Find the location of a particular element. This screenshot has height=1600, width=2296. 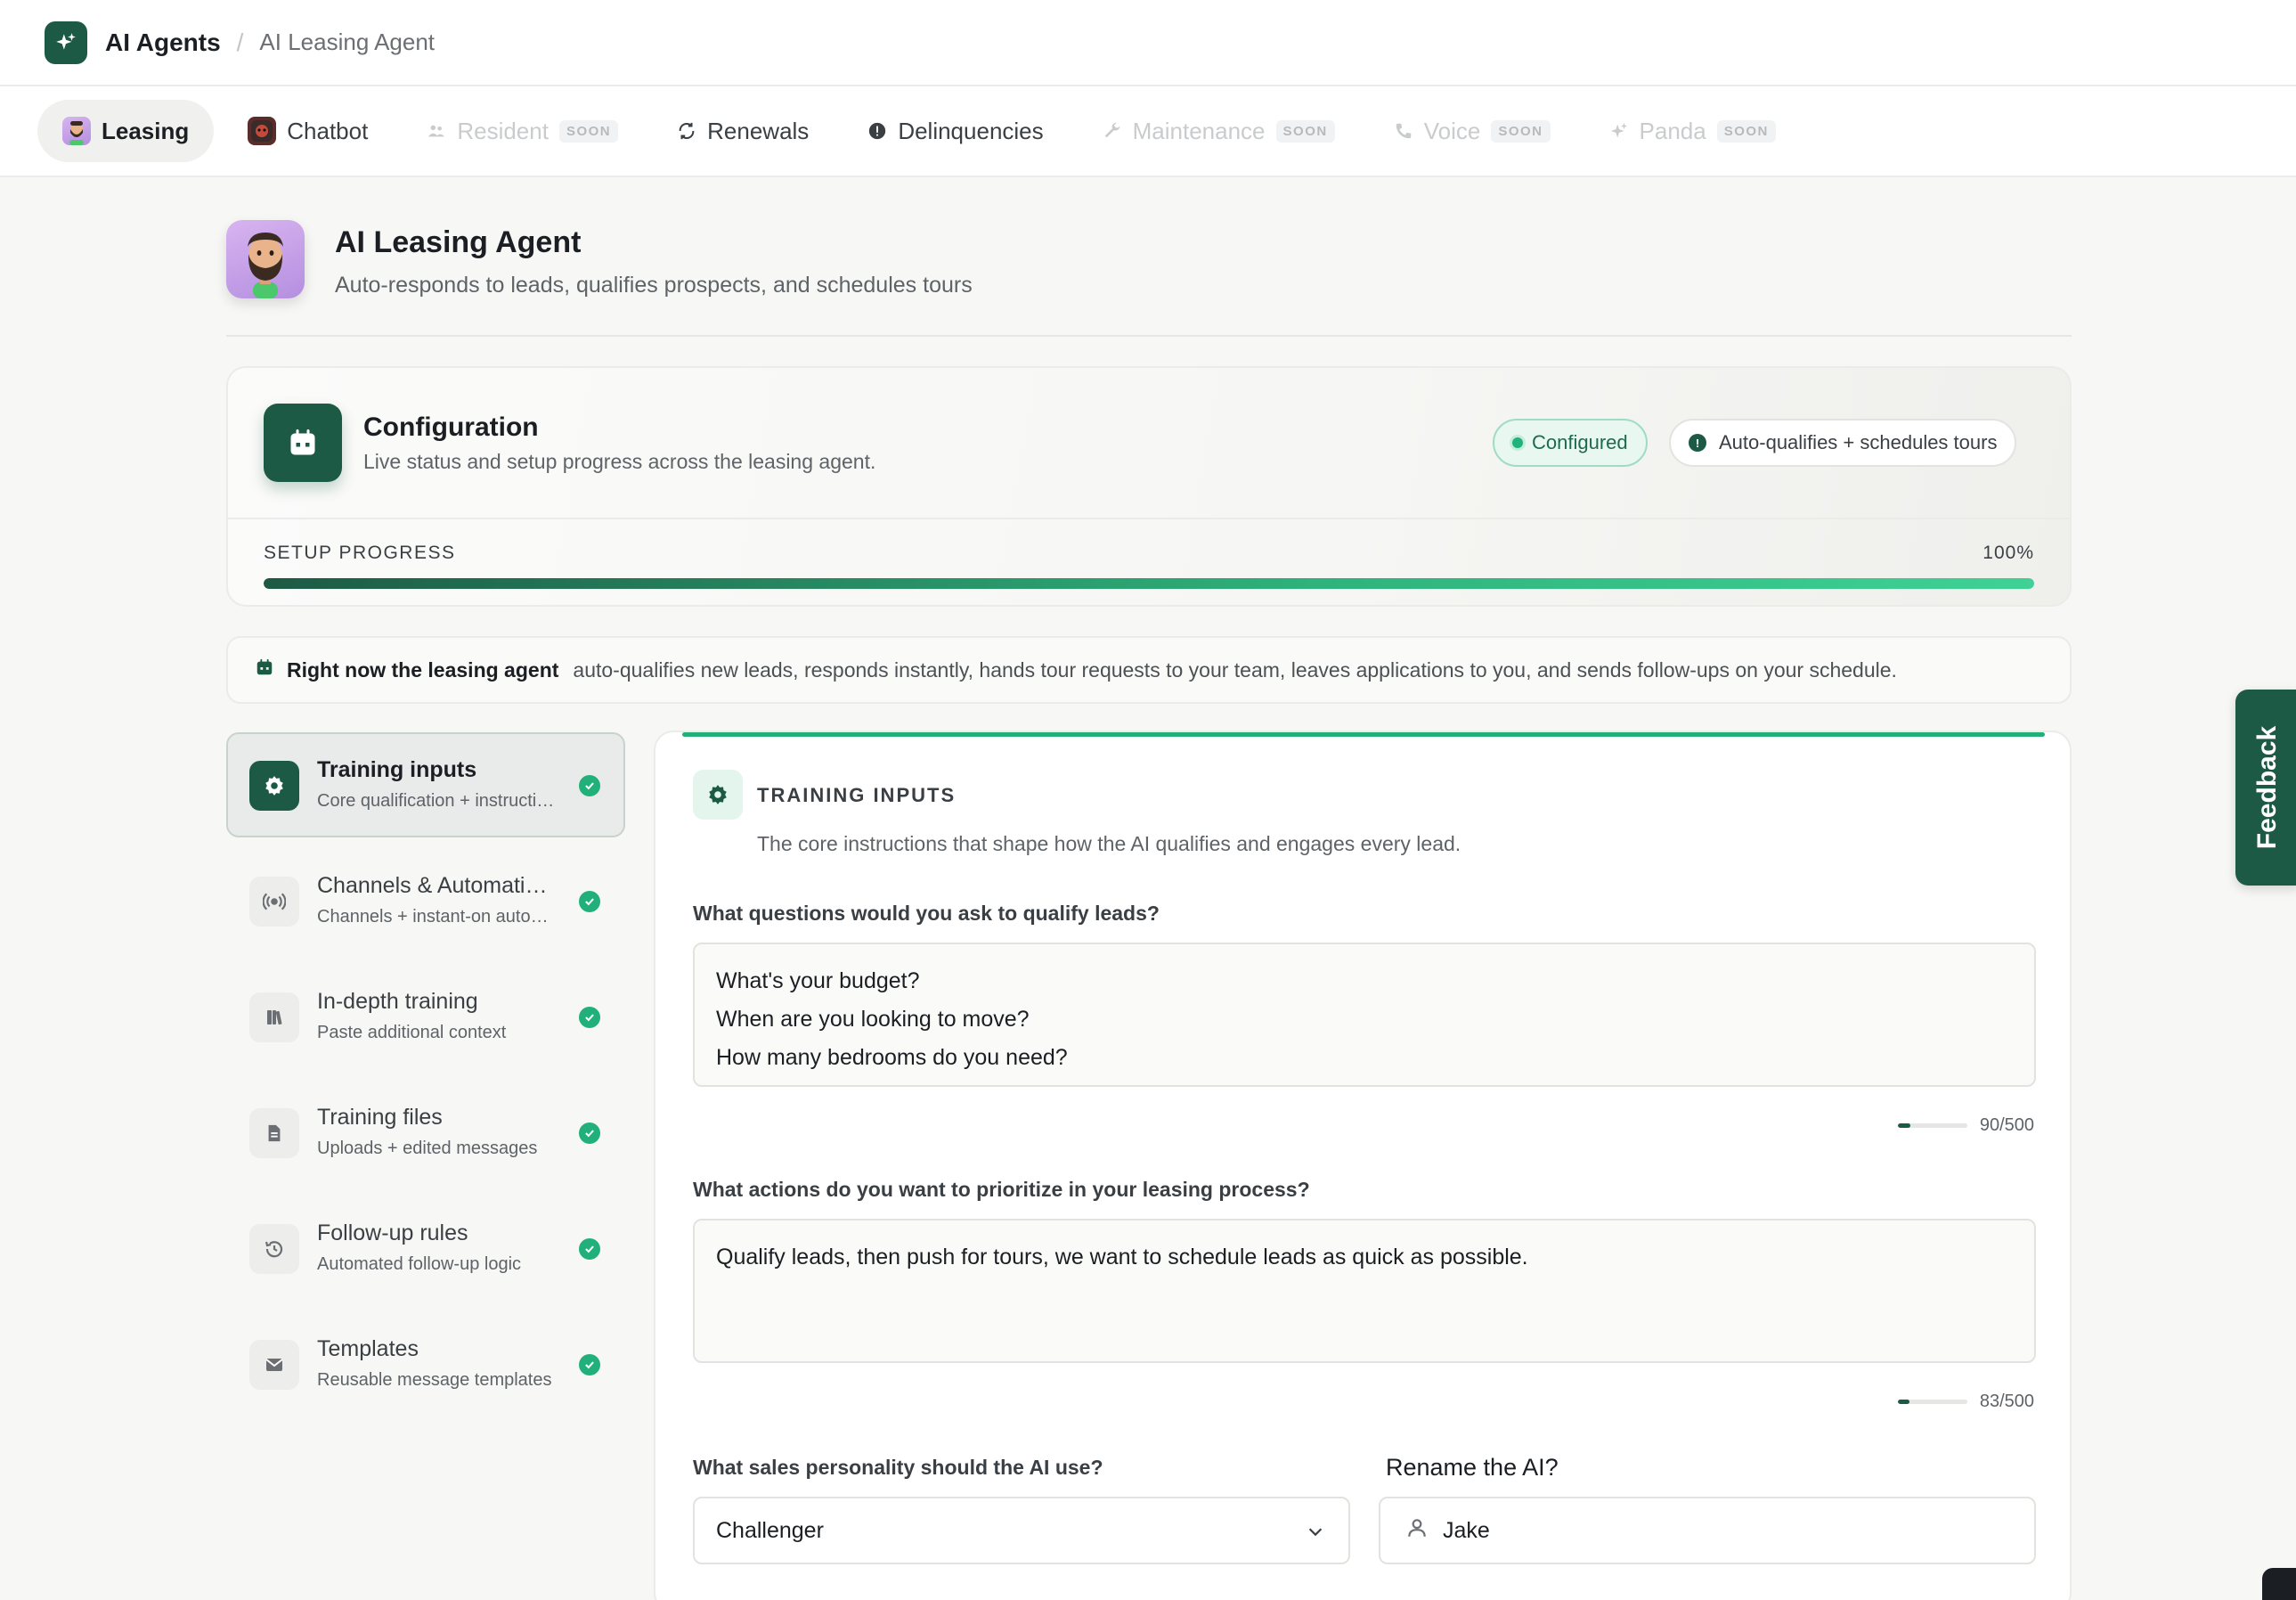

sparkle-logo-icon is located at coordinates (66, 42).